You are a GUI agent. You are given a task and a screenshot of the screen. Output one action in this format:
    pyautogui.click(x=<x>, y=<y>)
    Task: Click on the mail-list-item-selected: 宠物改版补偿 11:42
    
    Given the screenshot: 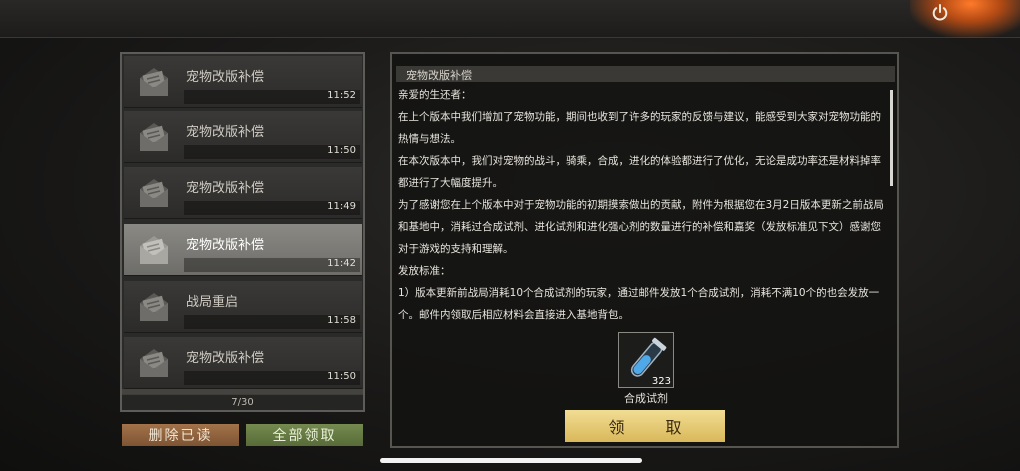 What is the action you would take?
    pyautogui.click(x=243, y=250)
    